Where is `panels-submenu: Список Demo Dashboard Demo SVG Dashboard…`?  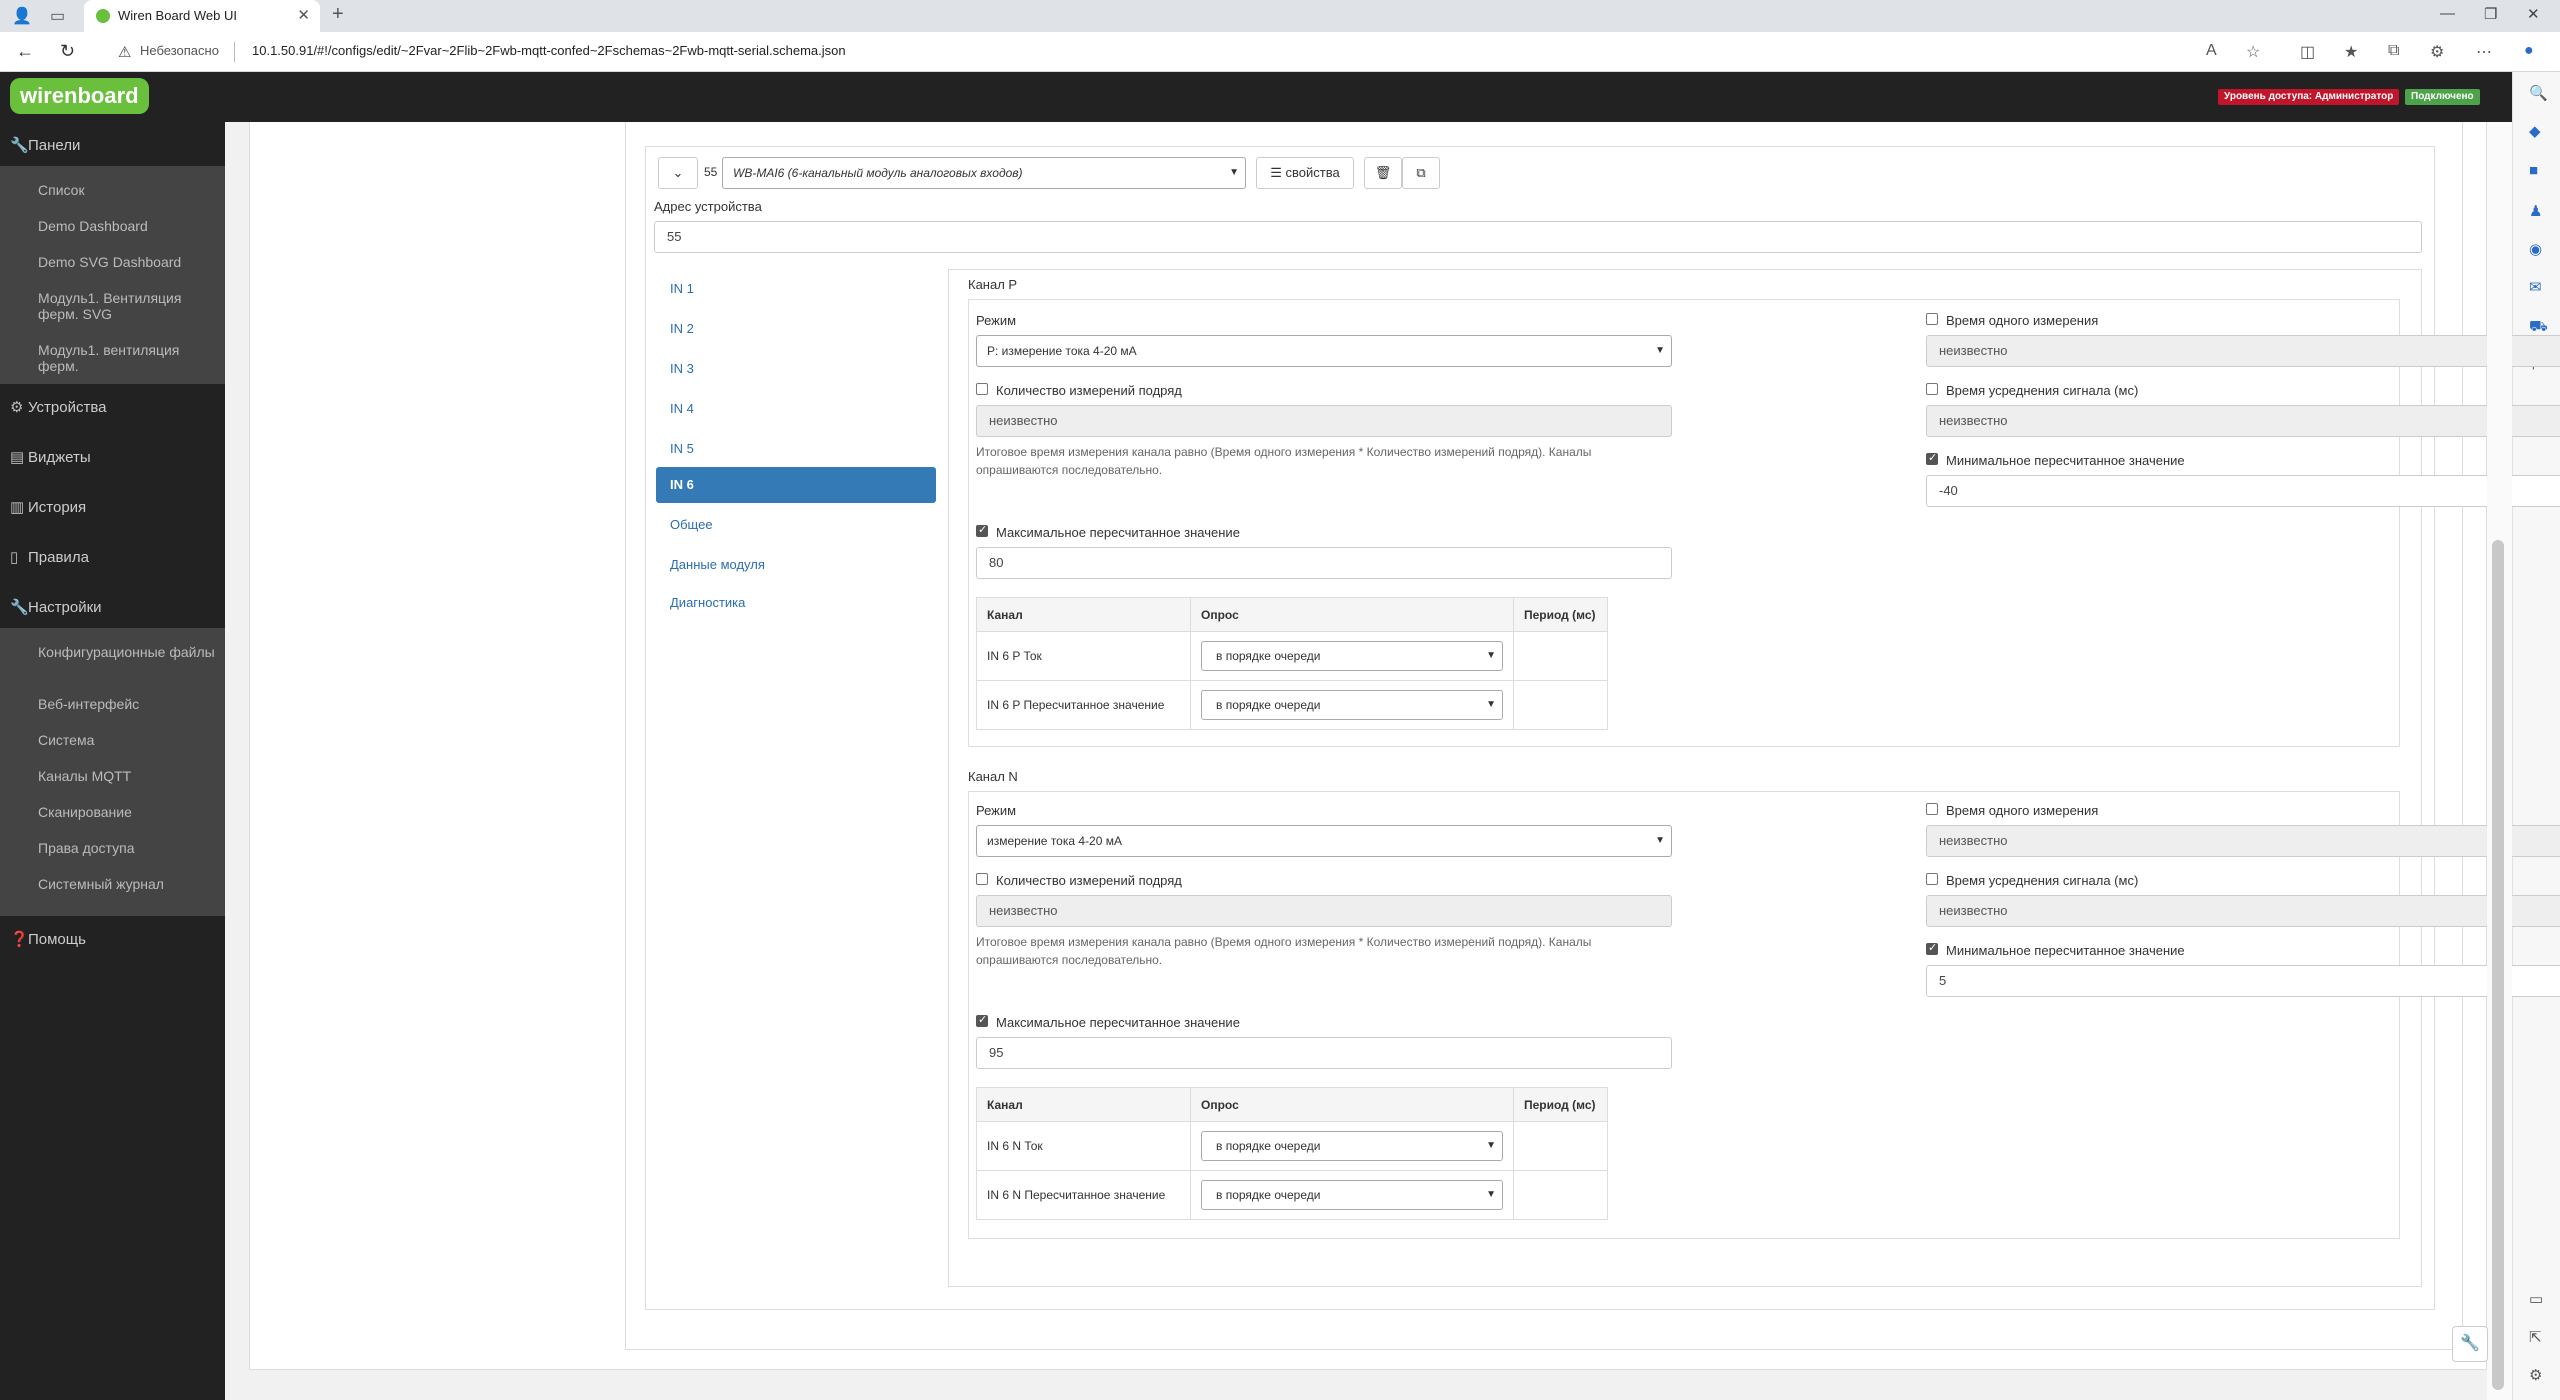 panels-submenu: Список Demo Dashboard Demo SVG Dashboard… is located at coordinates (112, 275).